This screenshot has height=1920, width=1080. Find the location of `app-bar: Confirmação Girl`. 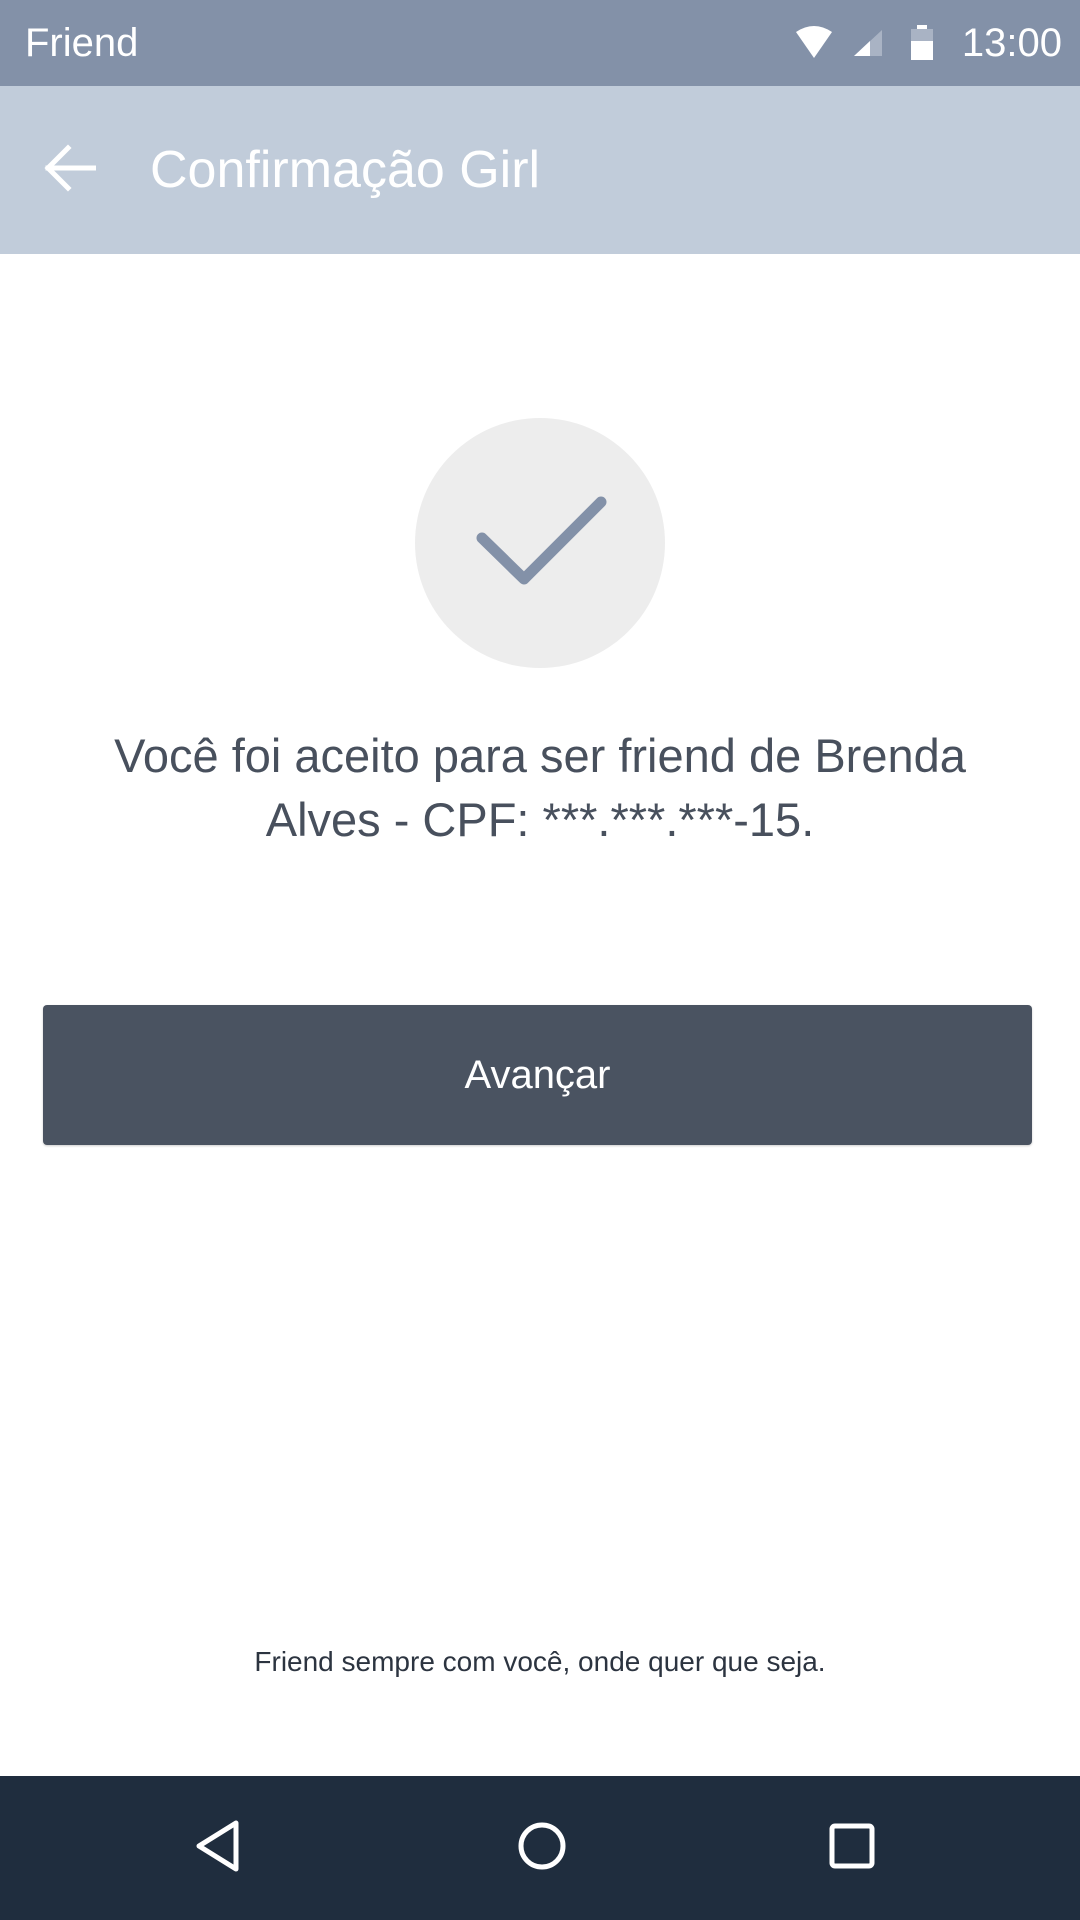

app-bar: Confirmação Girl is located at coordinates (540, 170).